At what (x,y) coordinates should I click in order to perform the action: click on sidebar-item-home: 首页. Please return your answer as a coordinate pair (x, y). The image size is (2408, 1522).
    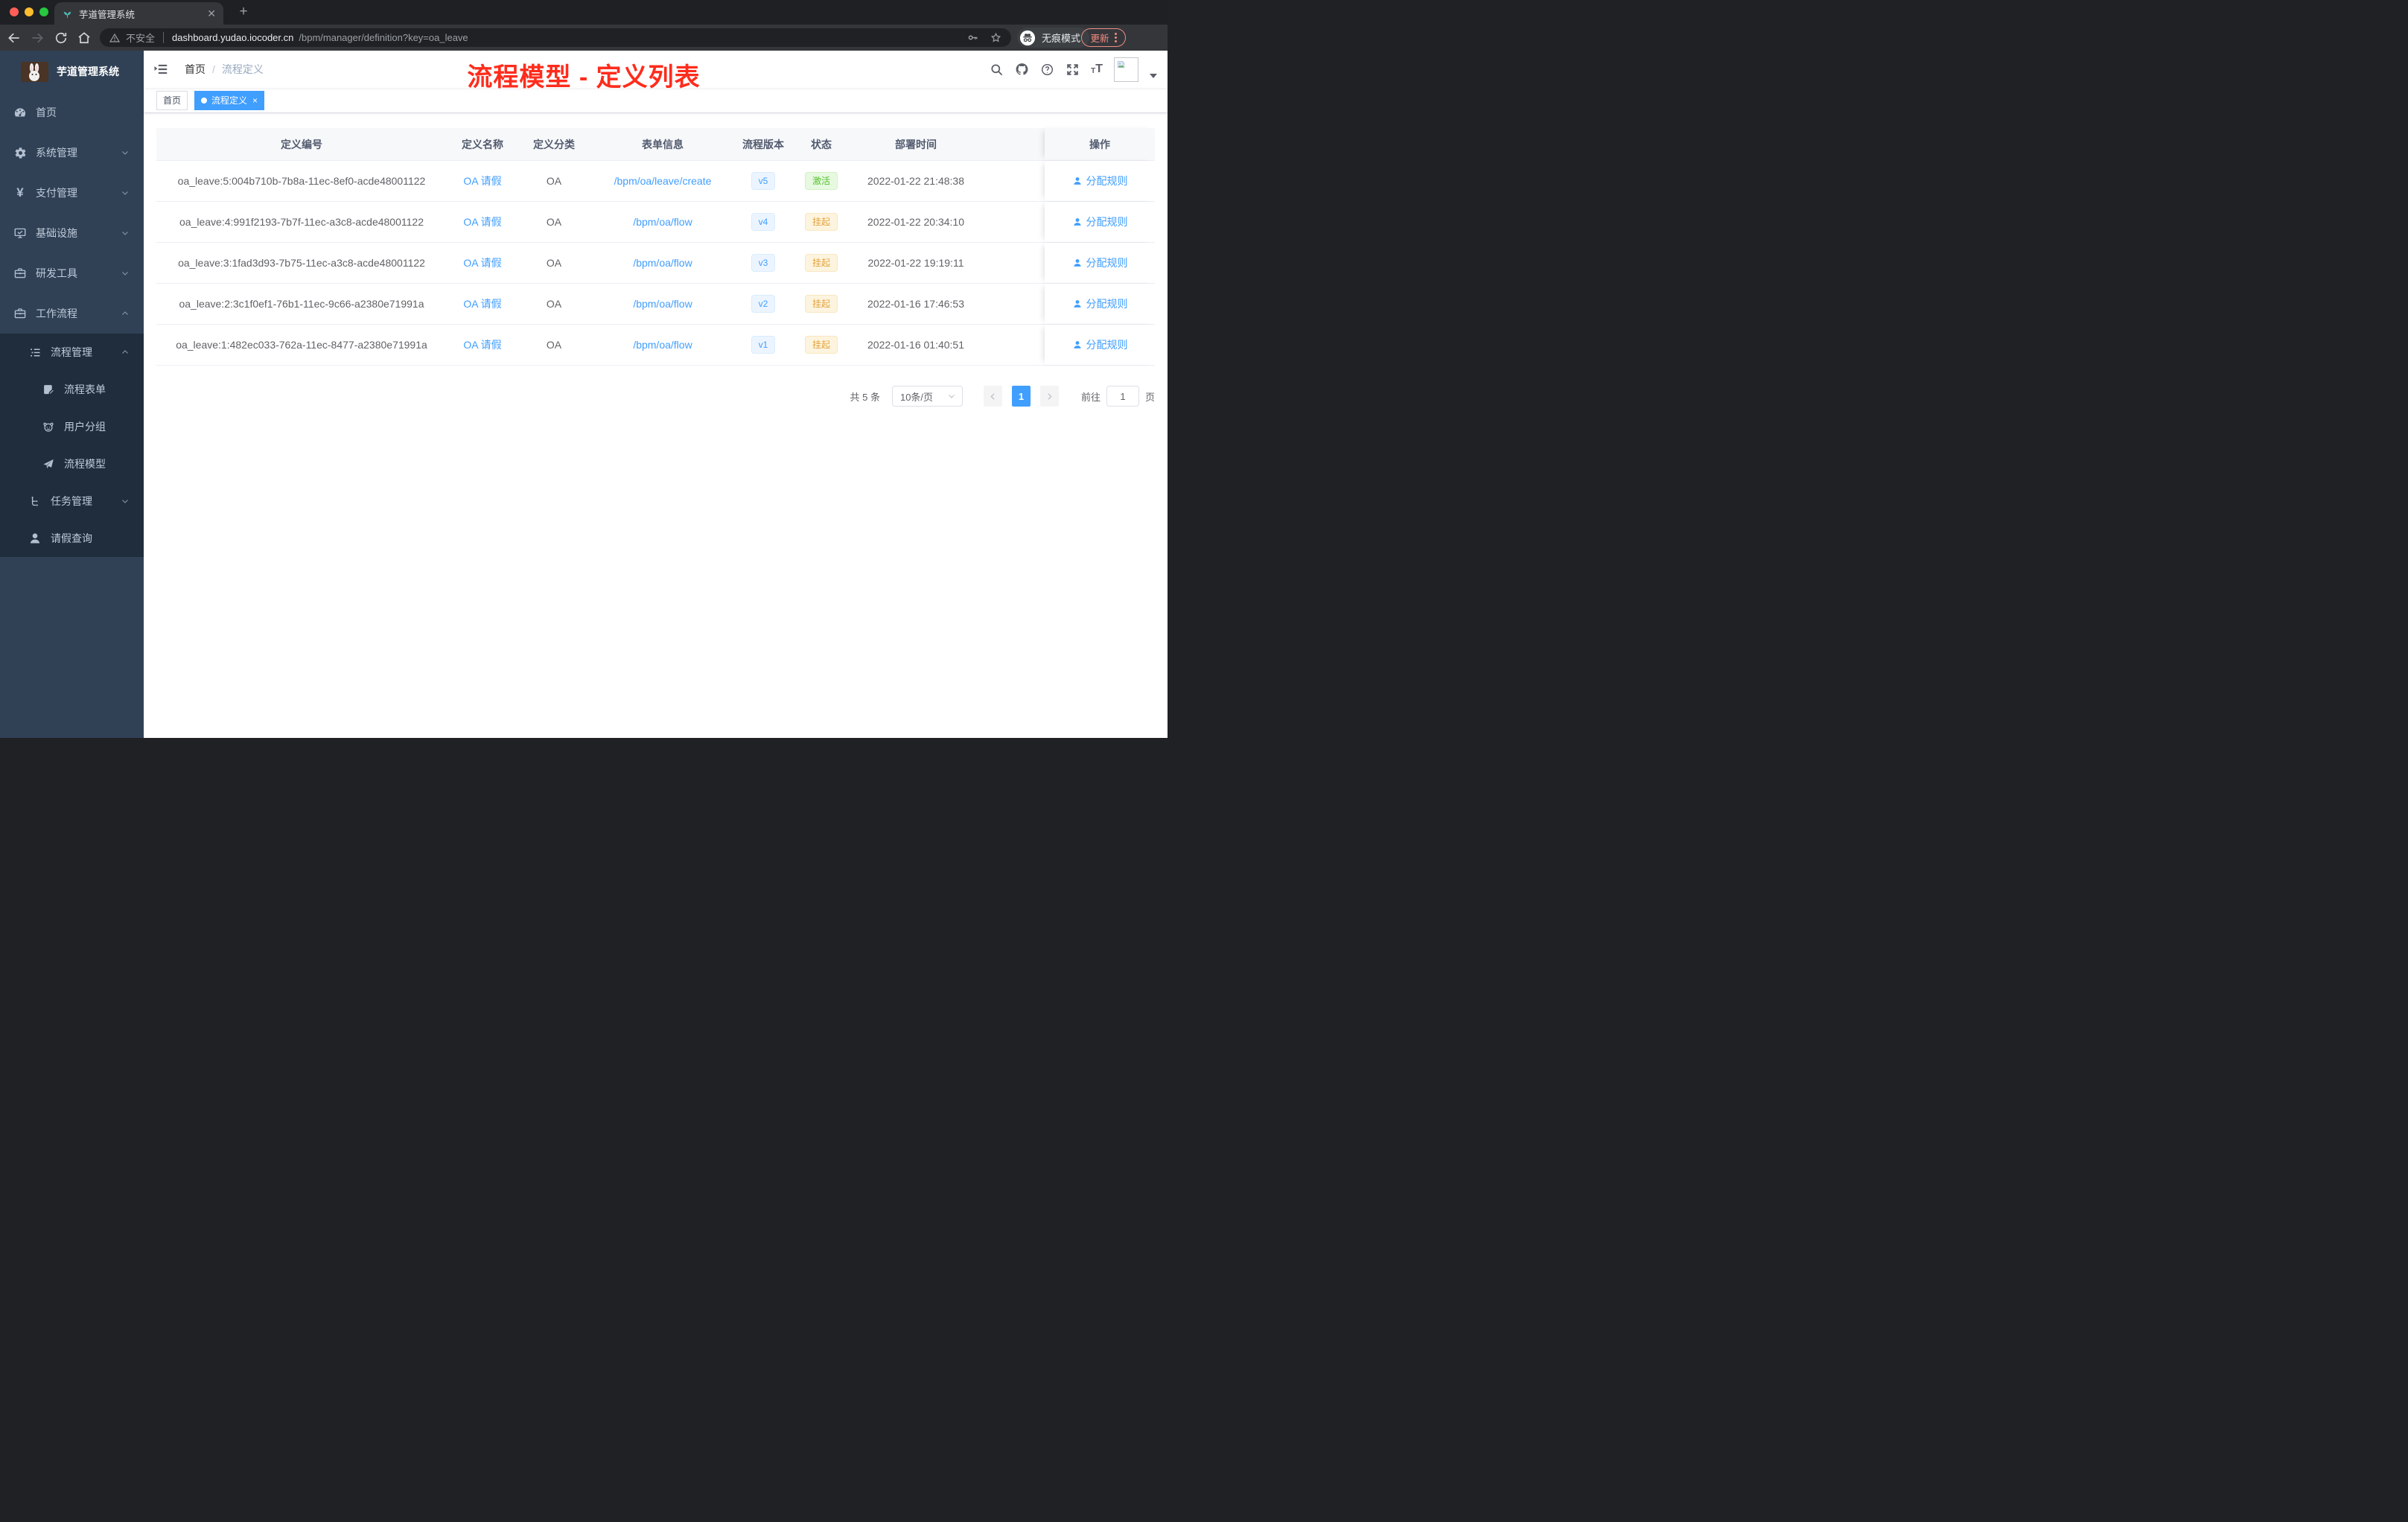
    Looking at the image, I should click on (72, 112).